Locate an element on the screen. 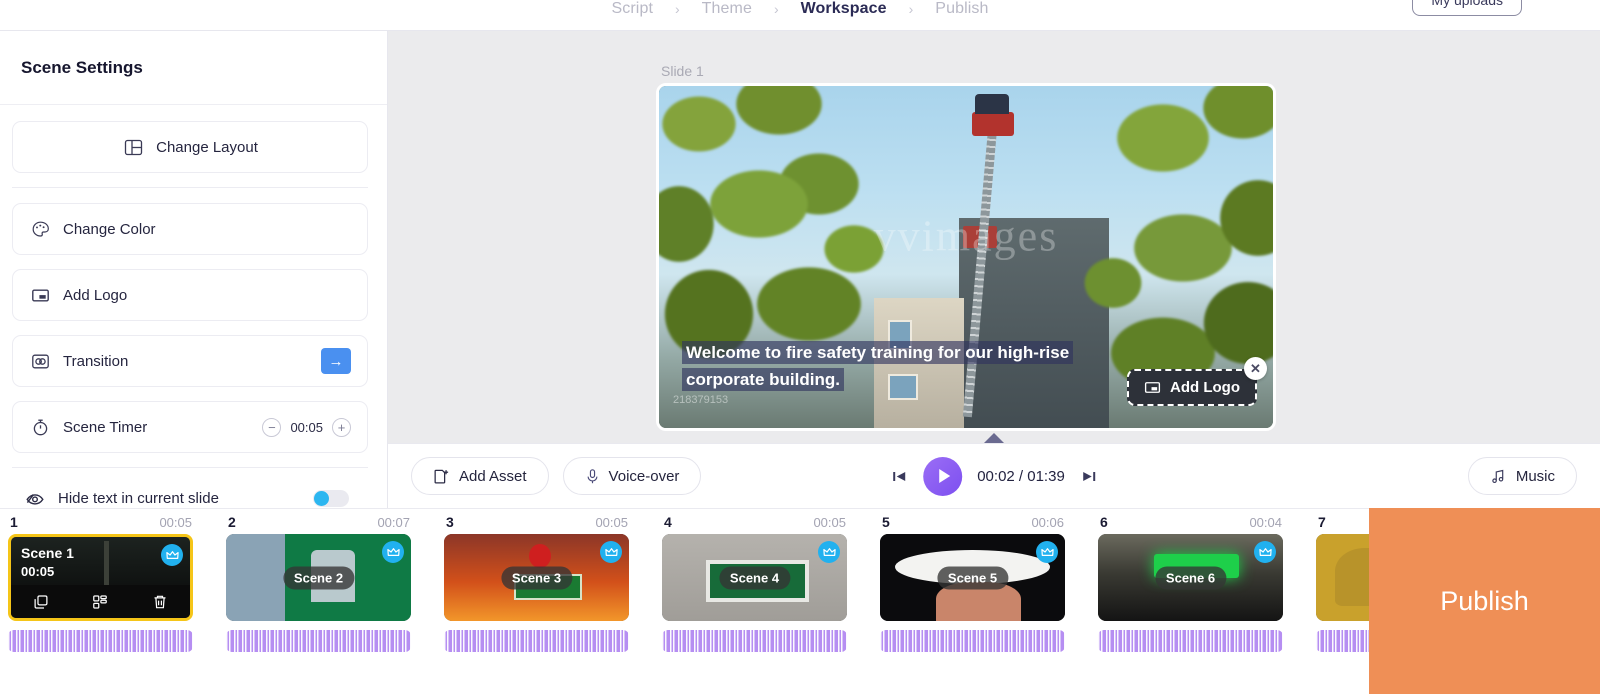  scene-meta: 6 00:04 is located at coordinates (1190, 524).